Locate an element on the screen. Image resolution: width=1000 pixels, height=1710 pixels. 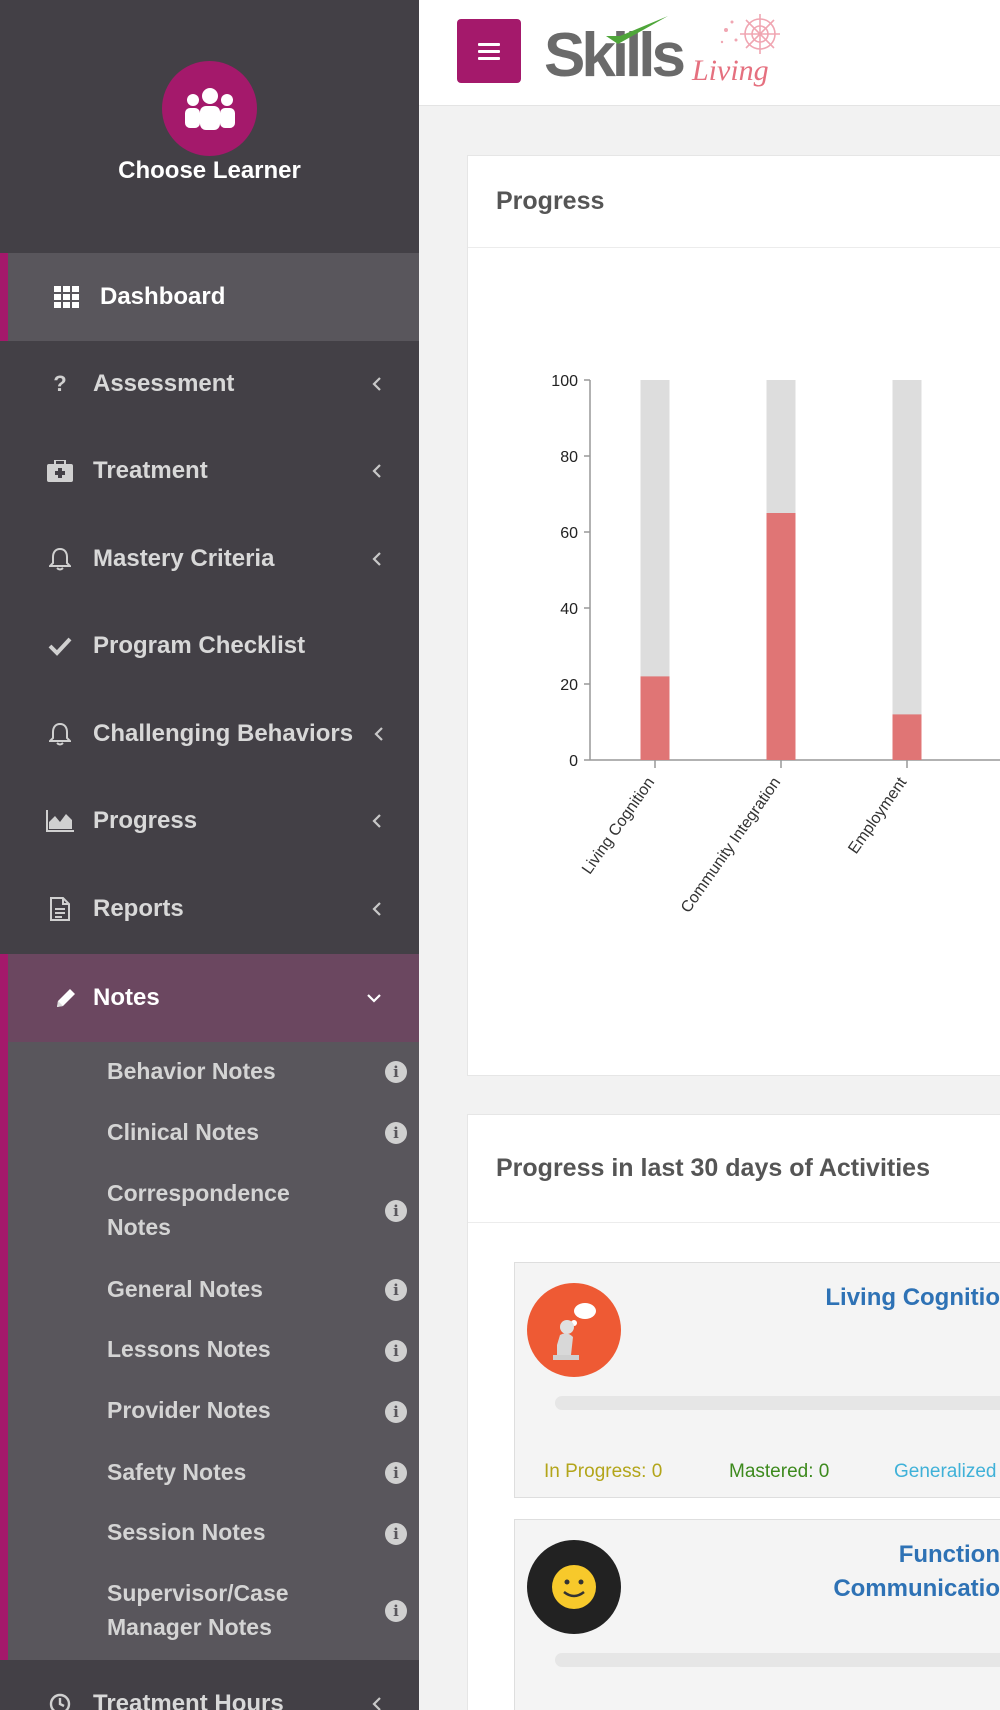
logo-sub-text: Living is located at coordinates (730, 70).